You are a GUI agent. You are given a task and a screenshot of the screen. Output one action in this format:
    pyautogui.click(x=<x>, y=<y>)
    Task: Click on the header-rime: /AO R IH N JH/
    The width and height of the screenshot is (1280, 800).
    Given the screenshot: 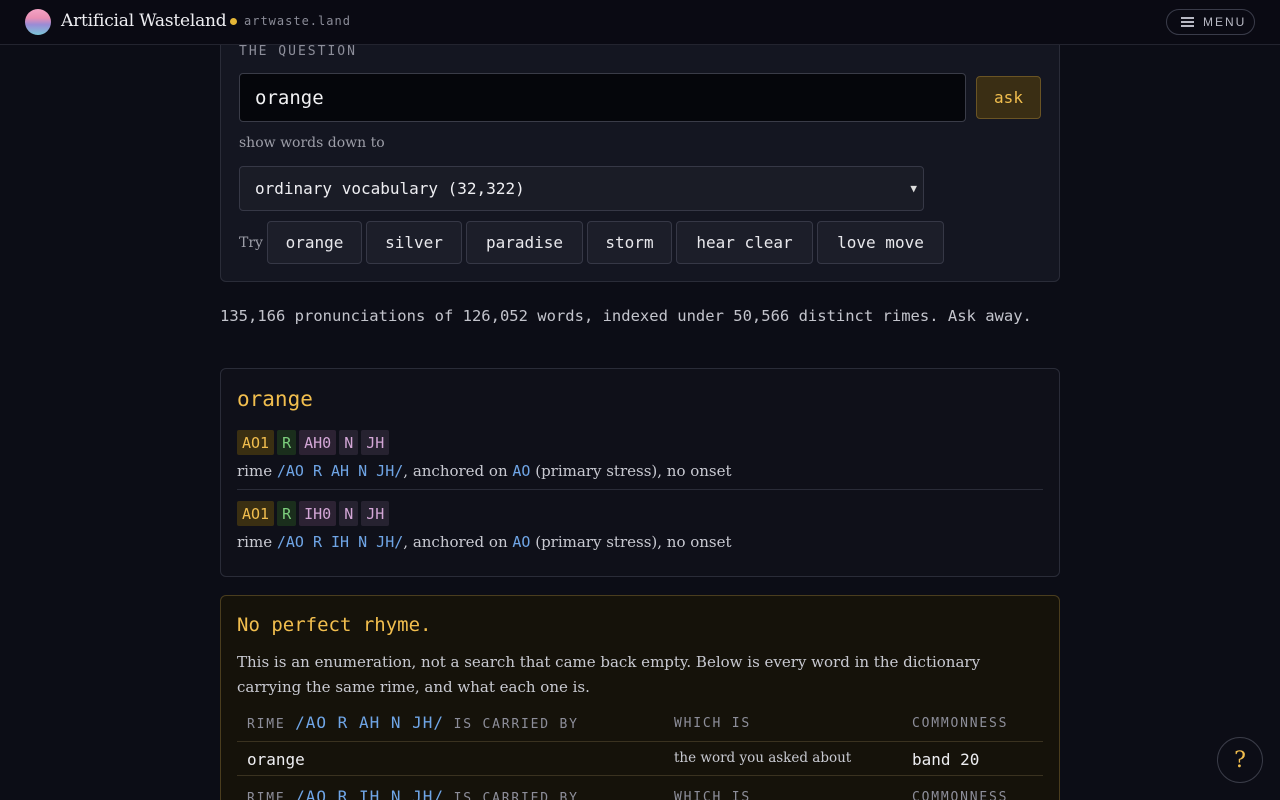 What is the action you would take?
    pyautogui.click(x=369, y=793)
    